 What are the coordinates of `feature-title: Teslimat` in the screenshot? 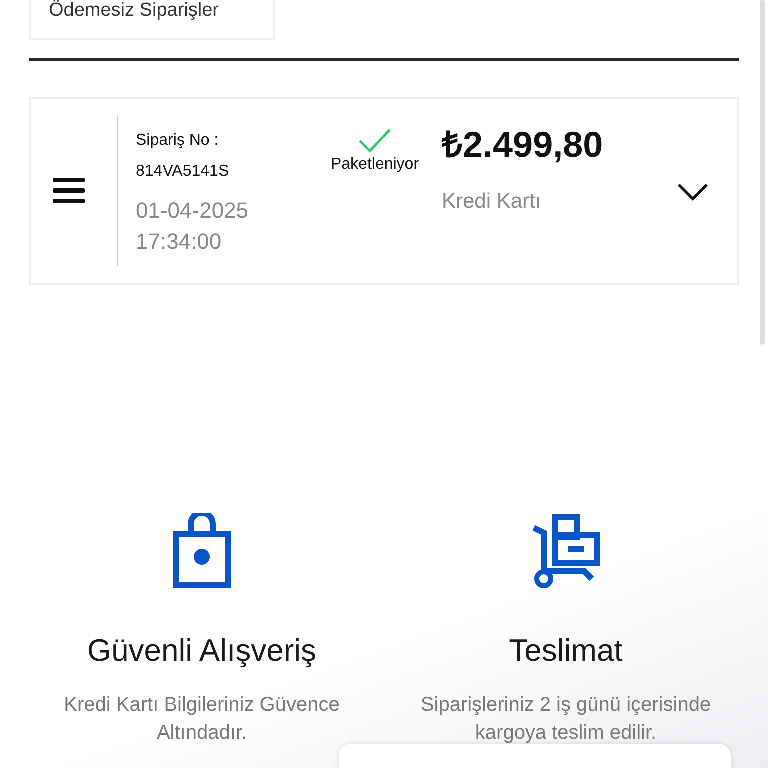 It's located at (566, 651).